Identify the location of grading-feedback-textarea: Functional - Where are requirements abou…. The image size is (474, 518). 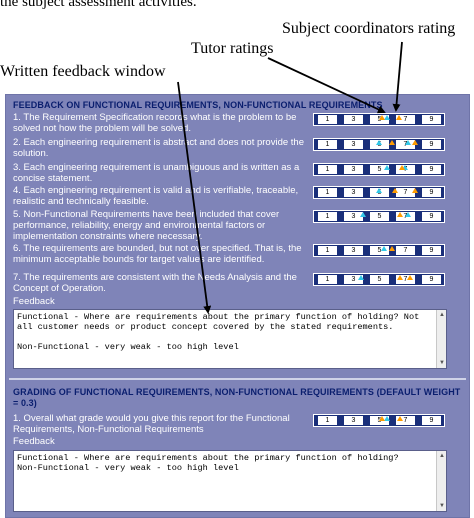
(230, 481).